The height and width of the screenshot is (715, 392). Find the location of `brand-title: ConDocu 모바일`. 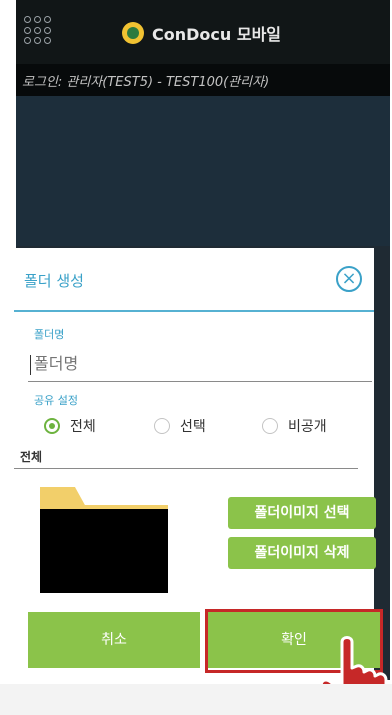

brand-title: ConDocu 모바일 is located at coordinates (217, 34).